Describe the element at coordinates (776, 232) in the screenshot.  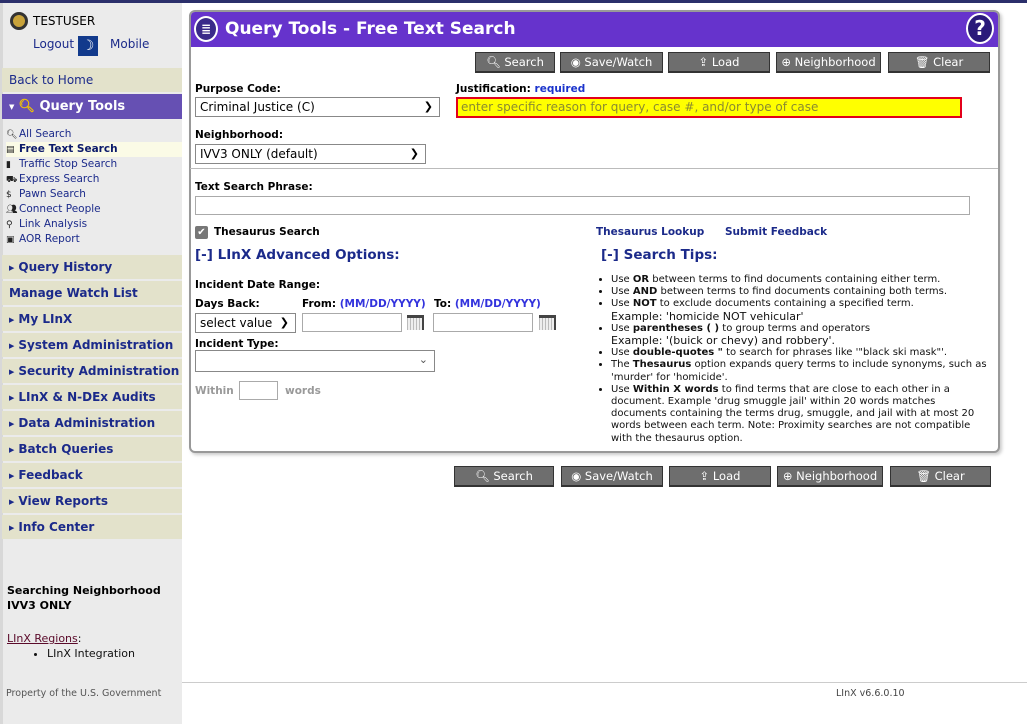
I see `submit-feedback-link: Submit Feedback` at that location.